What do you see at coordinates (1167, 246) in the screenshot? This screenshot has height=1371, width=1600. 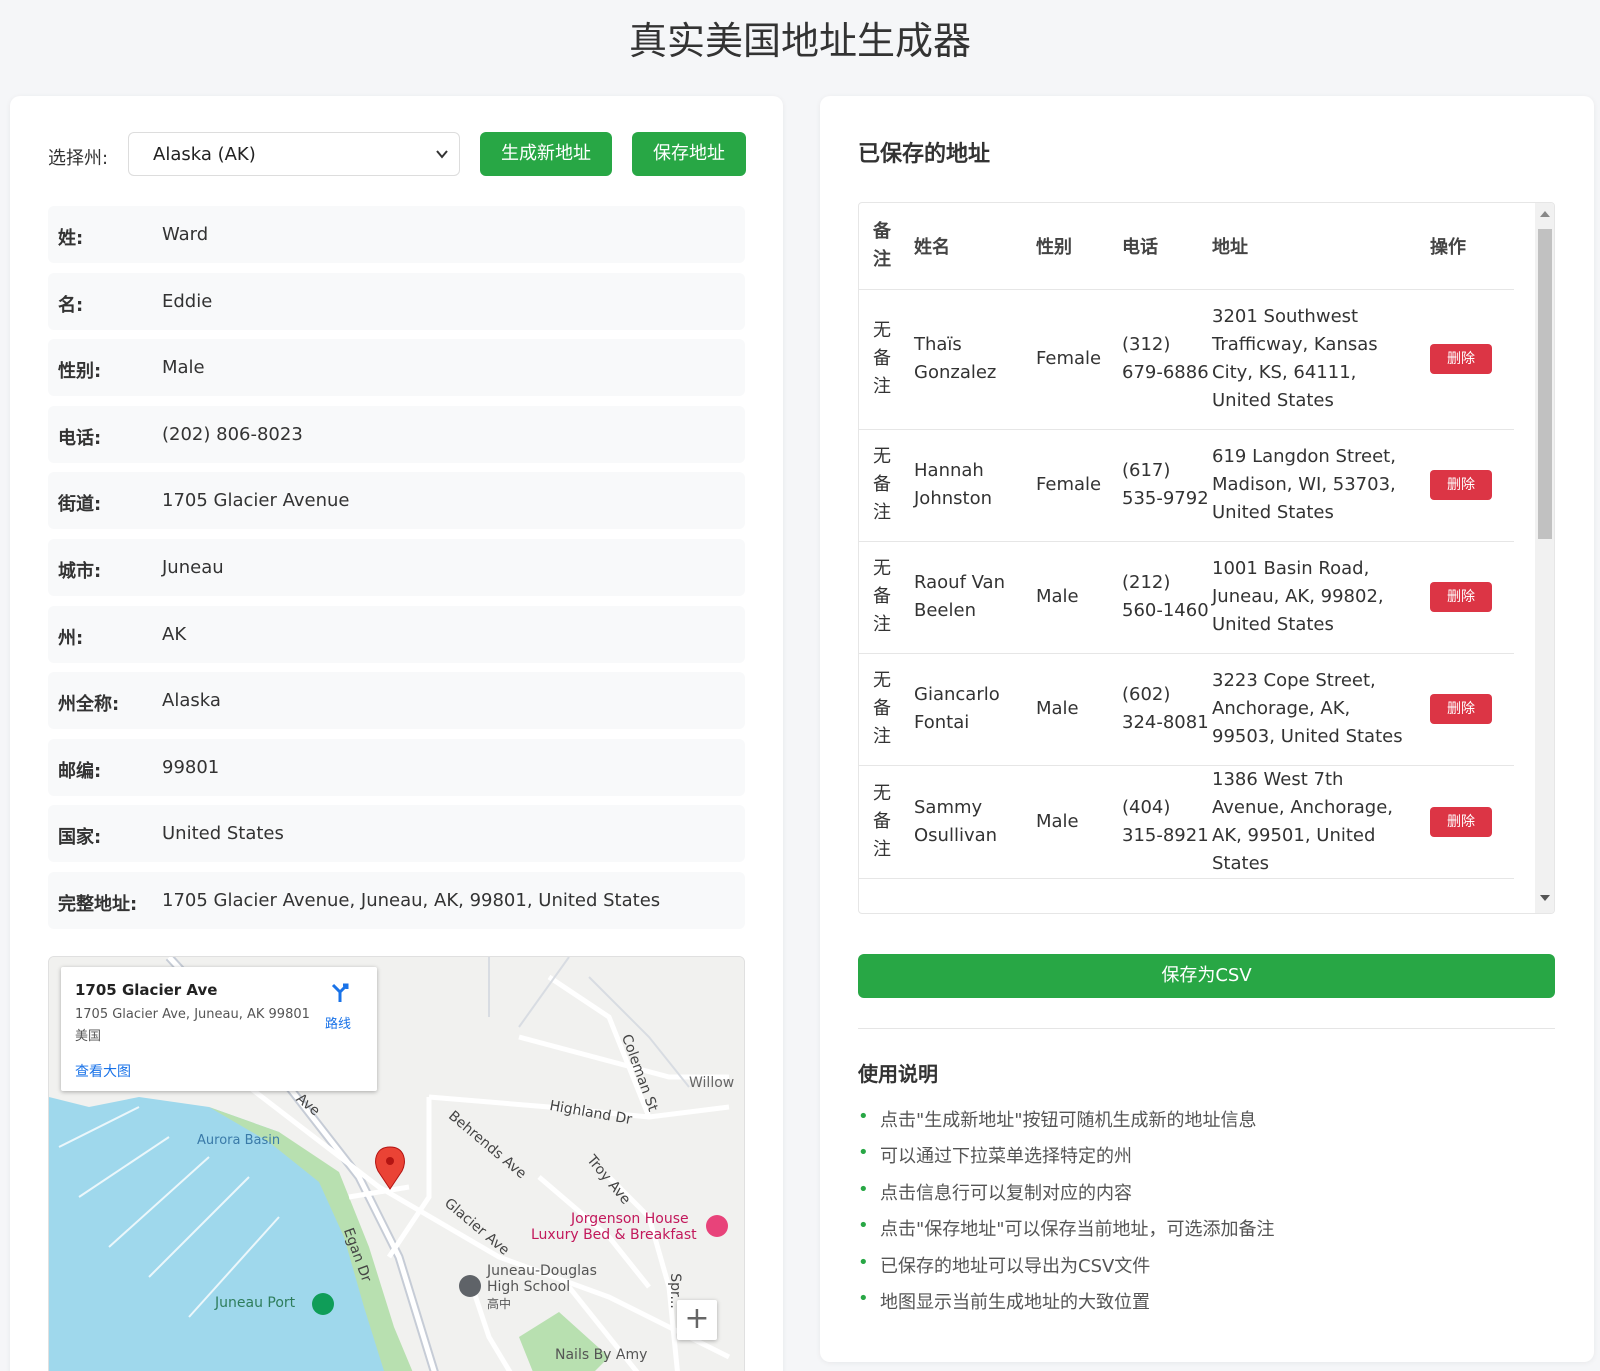 I see `col-phone: 电话` at bounding box center [1167, 246].